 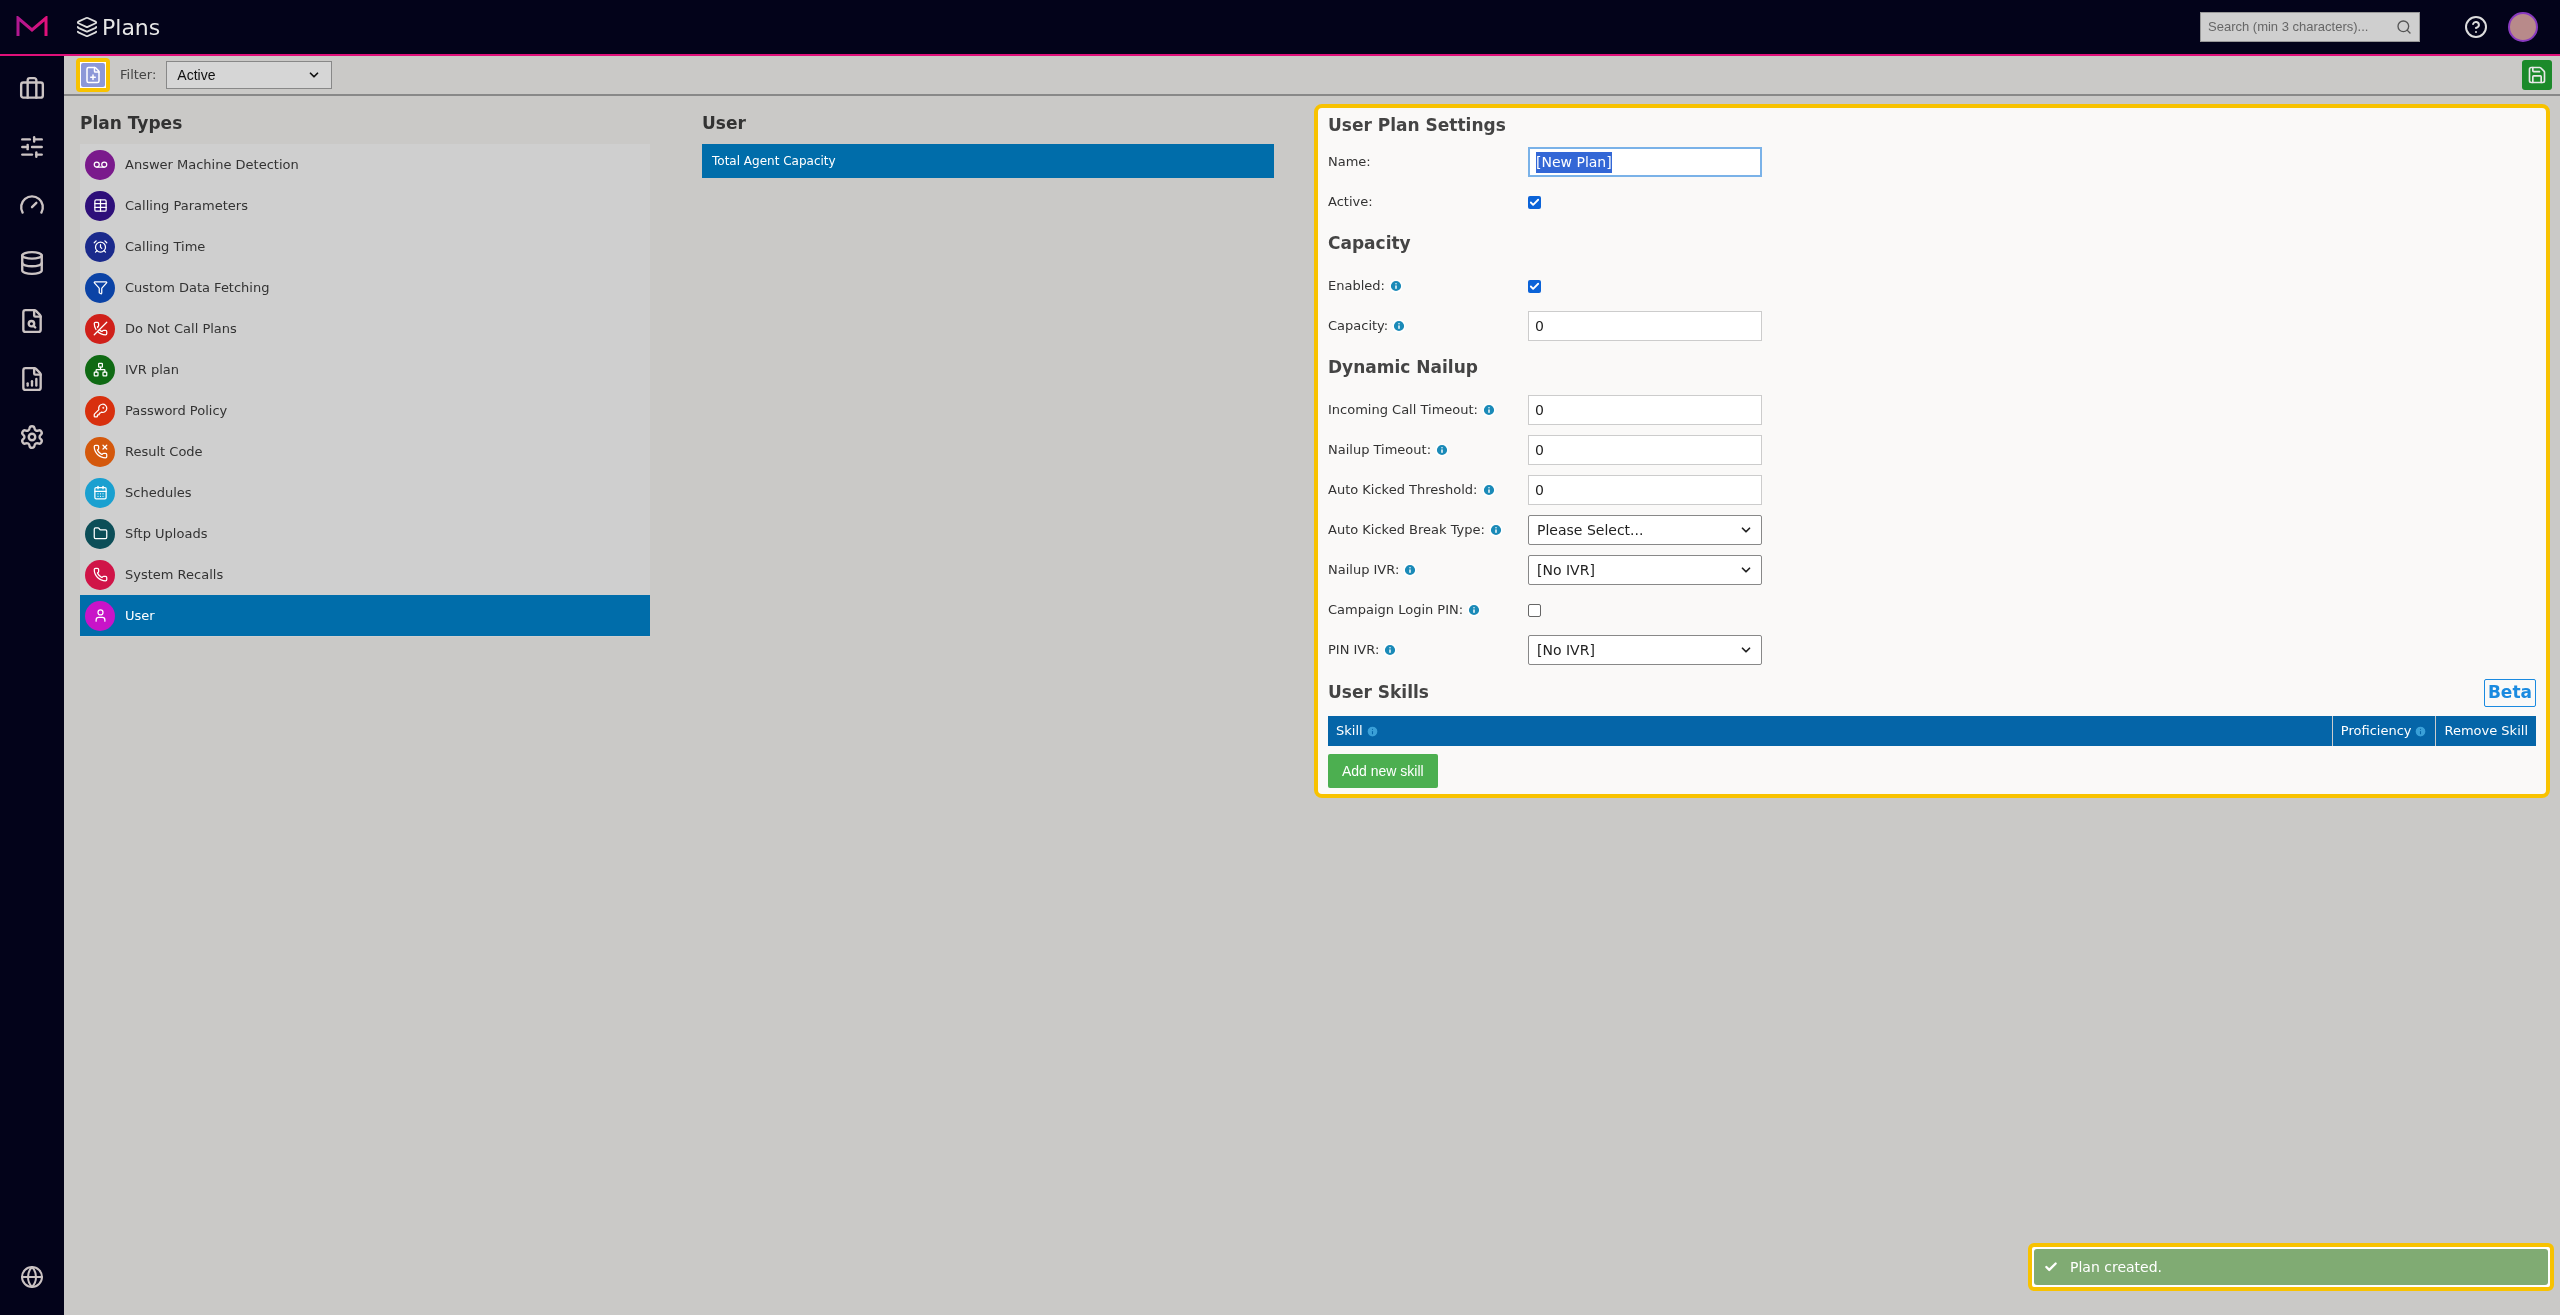 What do you see at coordinates (1403, 490) in the screenshot?
I see `field-label: Auto Kicked Threshold:` at bounding box center [1403, 490].